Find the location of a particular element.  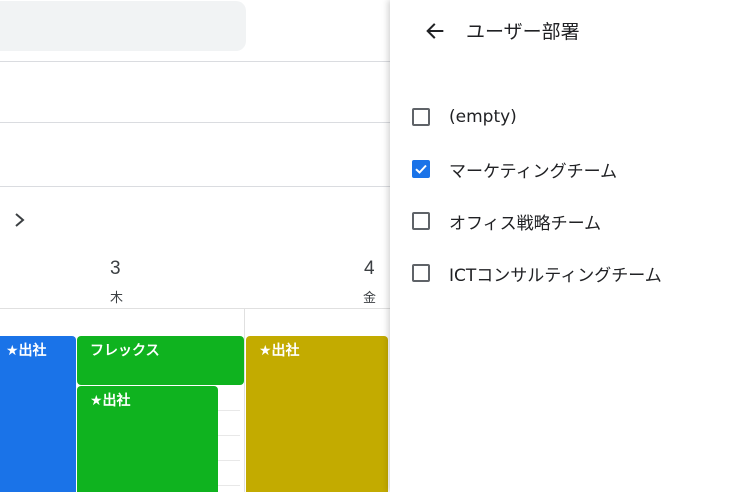

panel-title: ユーザー部署 is located at coordinates (523, 32).